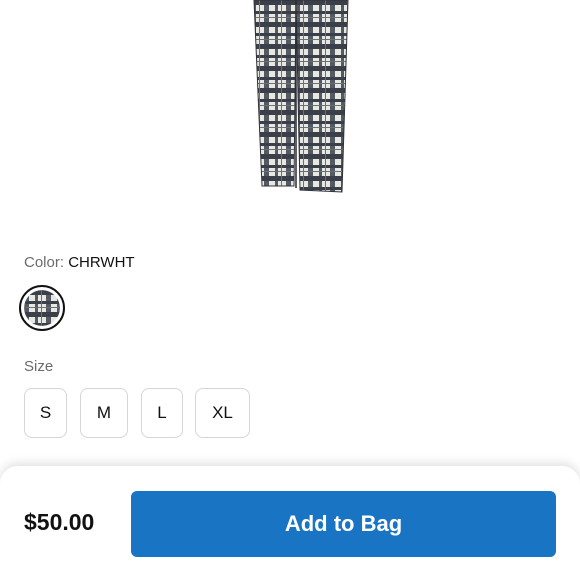 This screenshot has height=580, width=580. I want to click on size-option-m: M, so click(104, 413).